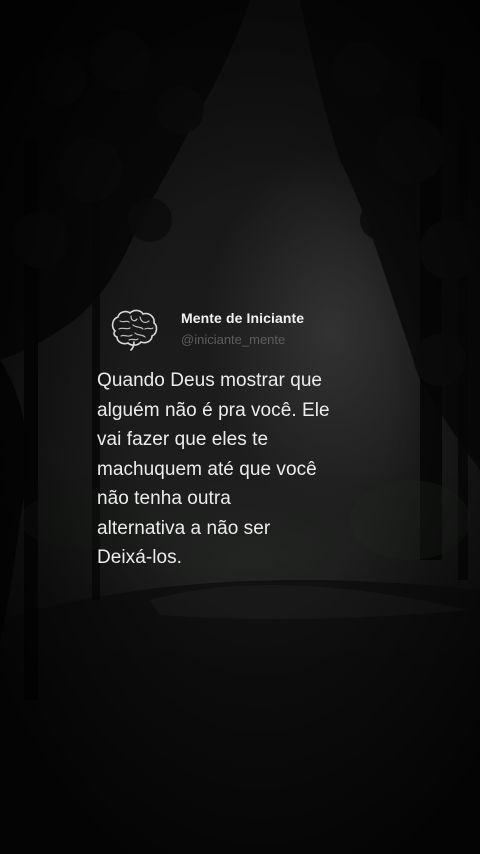  What do you see at coordinates (242, 329) in the screenshot?
I see `author-info: Mente de Iniciante @iniciante_mente` at bounding box center [242, 329].